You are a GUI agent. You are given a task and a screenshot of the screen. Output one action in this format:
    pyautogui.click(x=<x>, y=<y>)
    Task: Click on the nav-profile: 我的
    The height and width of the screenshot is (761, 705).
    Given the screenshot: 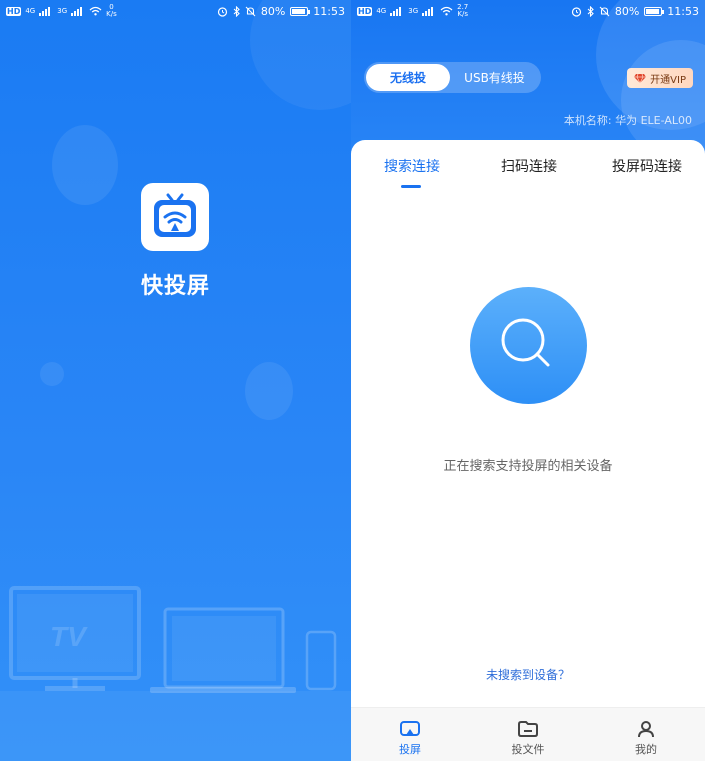 What is the action you would take?
    pyautogui.click(x=646, y=734)
    